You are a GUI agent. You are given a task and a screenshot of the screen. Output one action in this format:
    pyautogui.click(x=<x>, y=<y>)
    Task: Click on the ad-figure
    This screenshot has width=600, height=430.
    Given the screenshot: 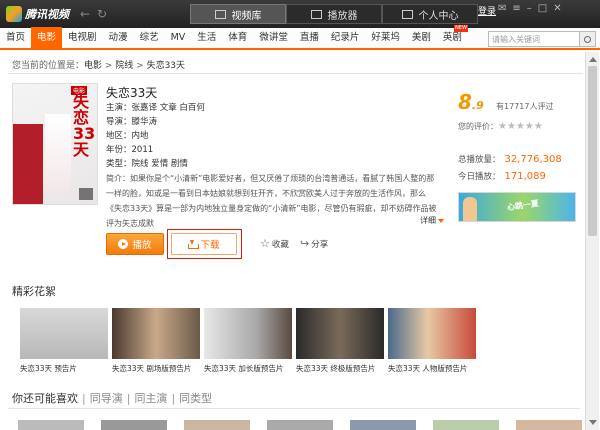 What is the action you would take?
    pyautogui.click(x=470, y=209)
    